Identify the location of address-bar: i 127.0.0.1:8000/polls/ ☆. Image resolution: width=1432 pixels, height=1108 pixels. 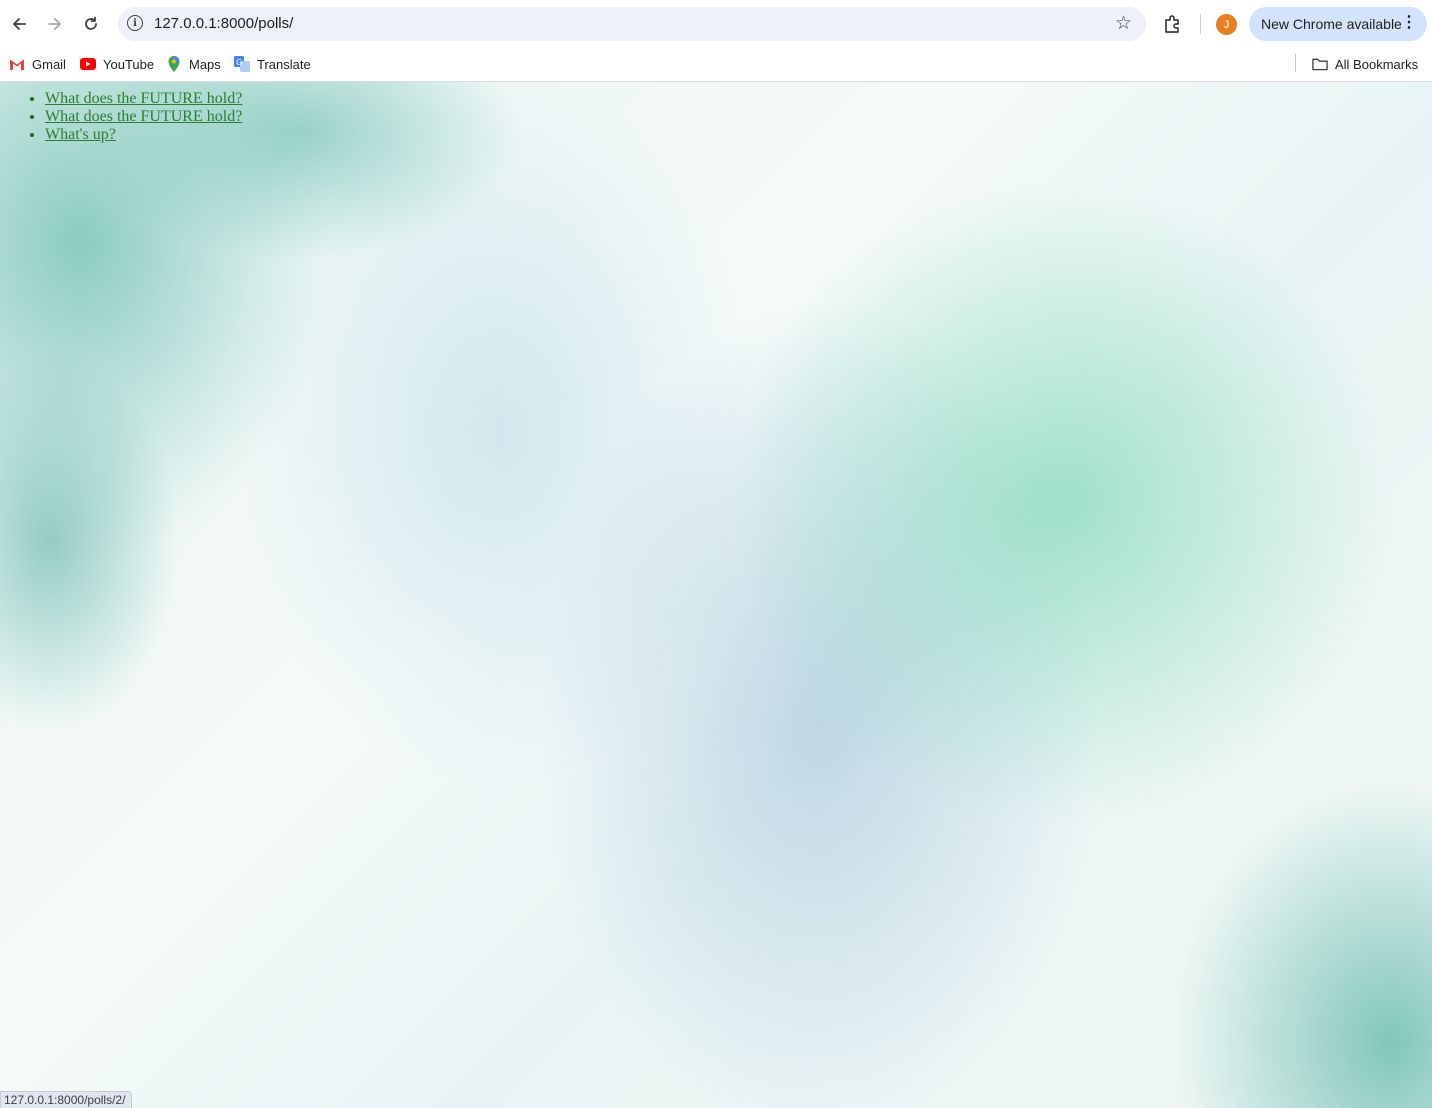
(632, 24).